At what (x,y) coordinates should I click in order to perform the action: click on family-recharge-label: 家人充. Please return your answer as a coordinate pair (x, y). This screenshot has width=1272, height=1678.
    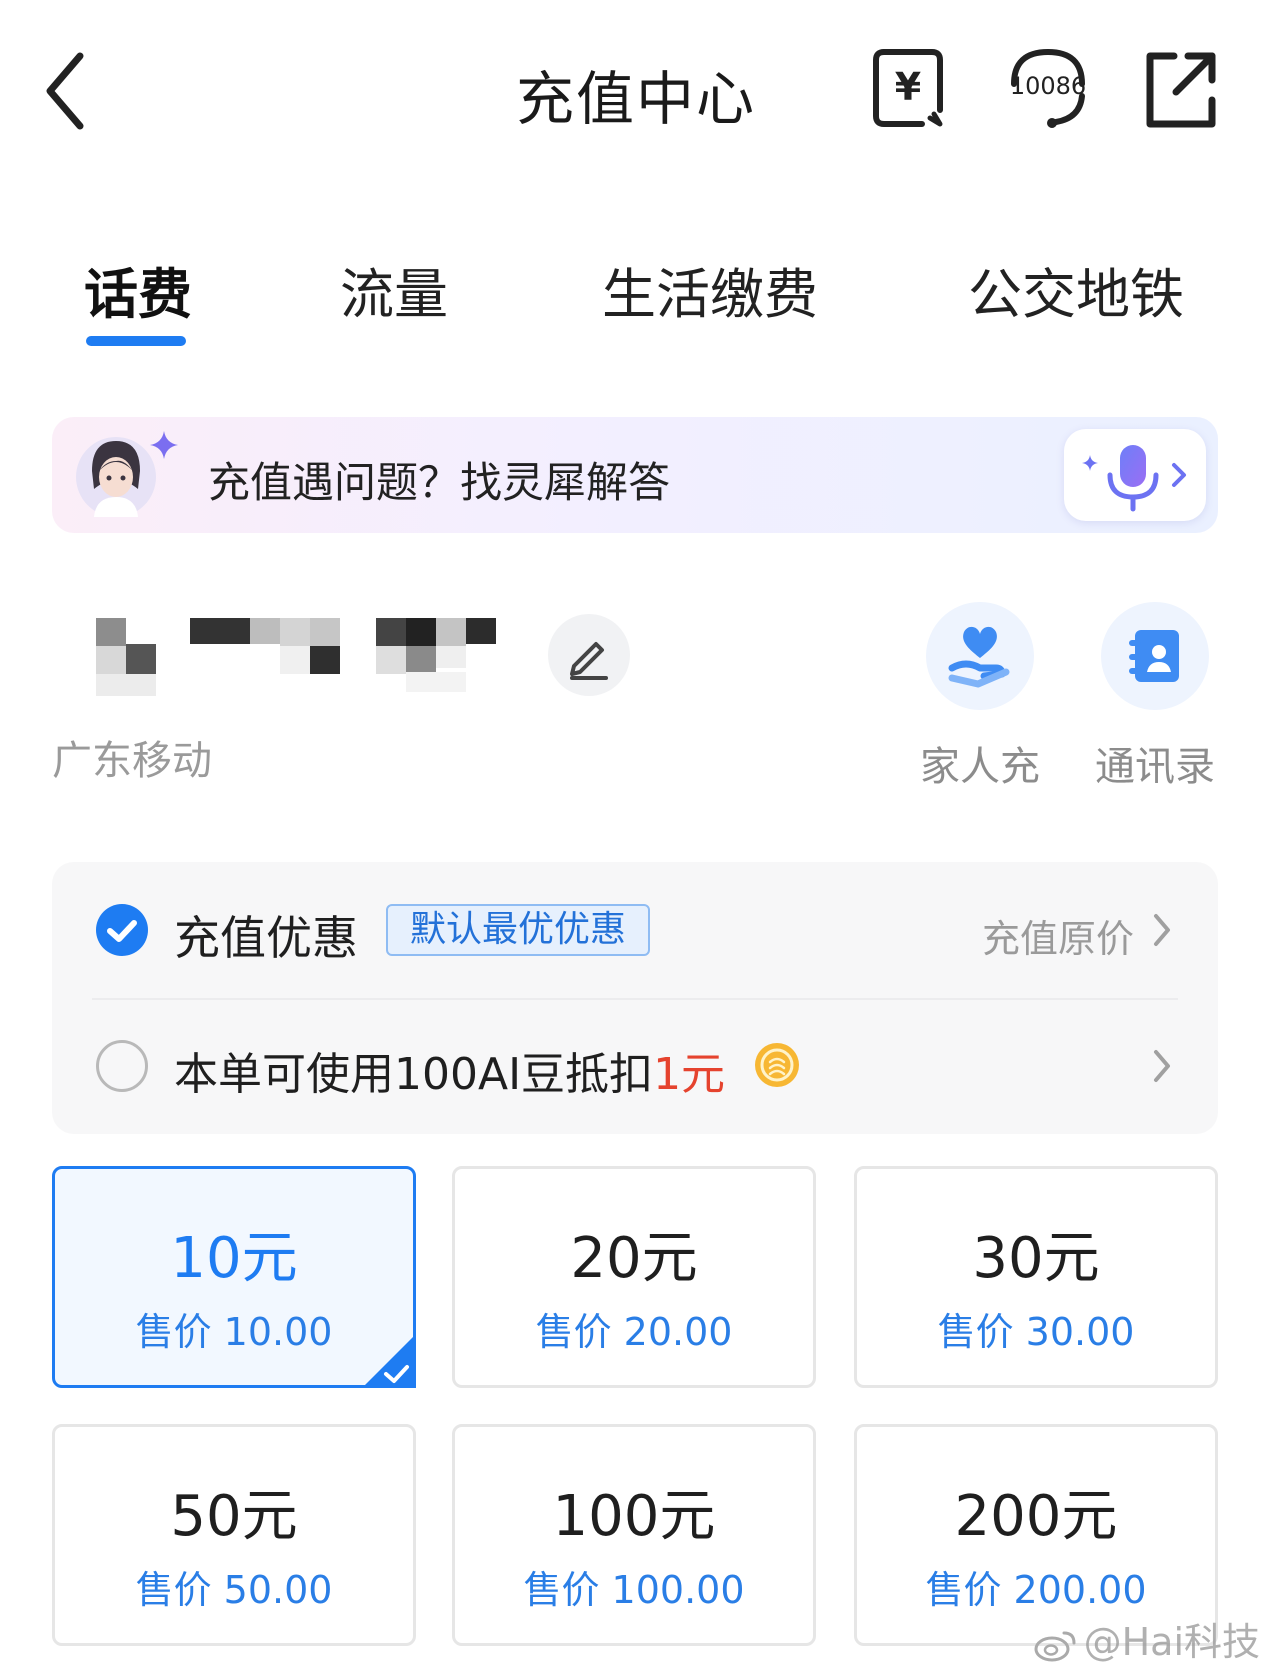
    Looking at the image, I should click on (980, 767).